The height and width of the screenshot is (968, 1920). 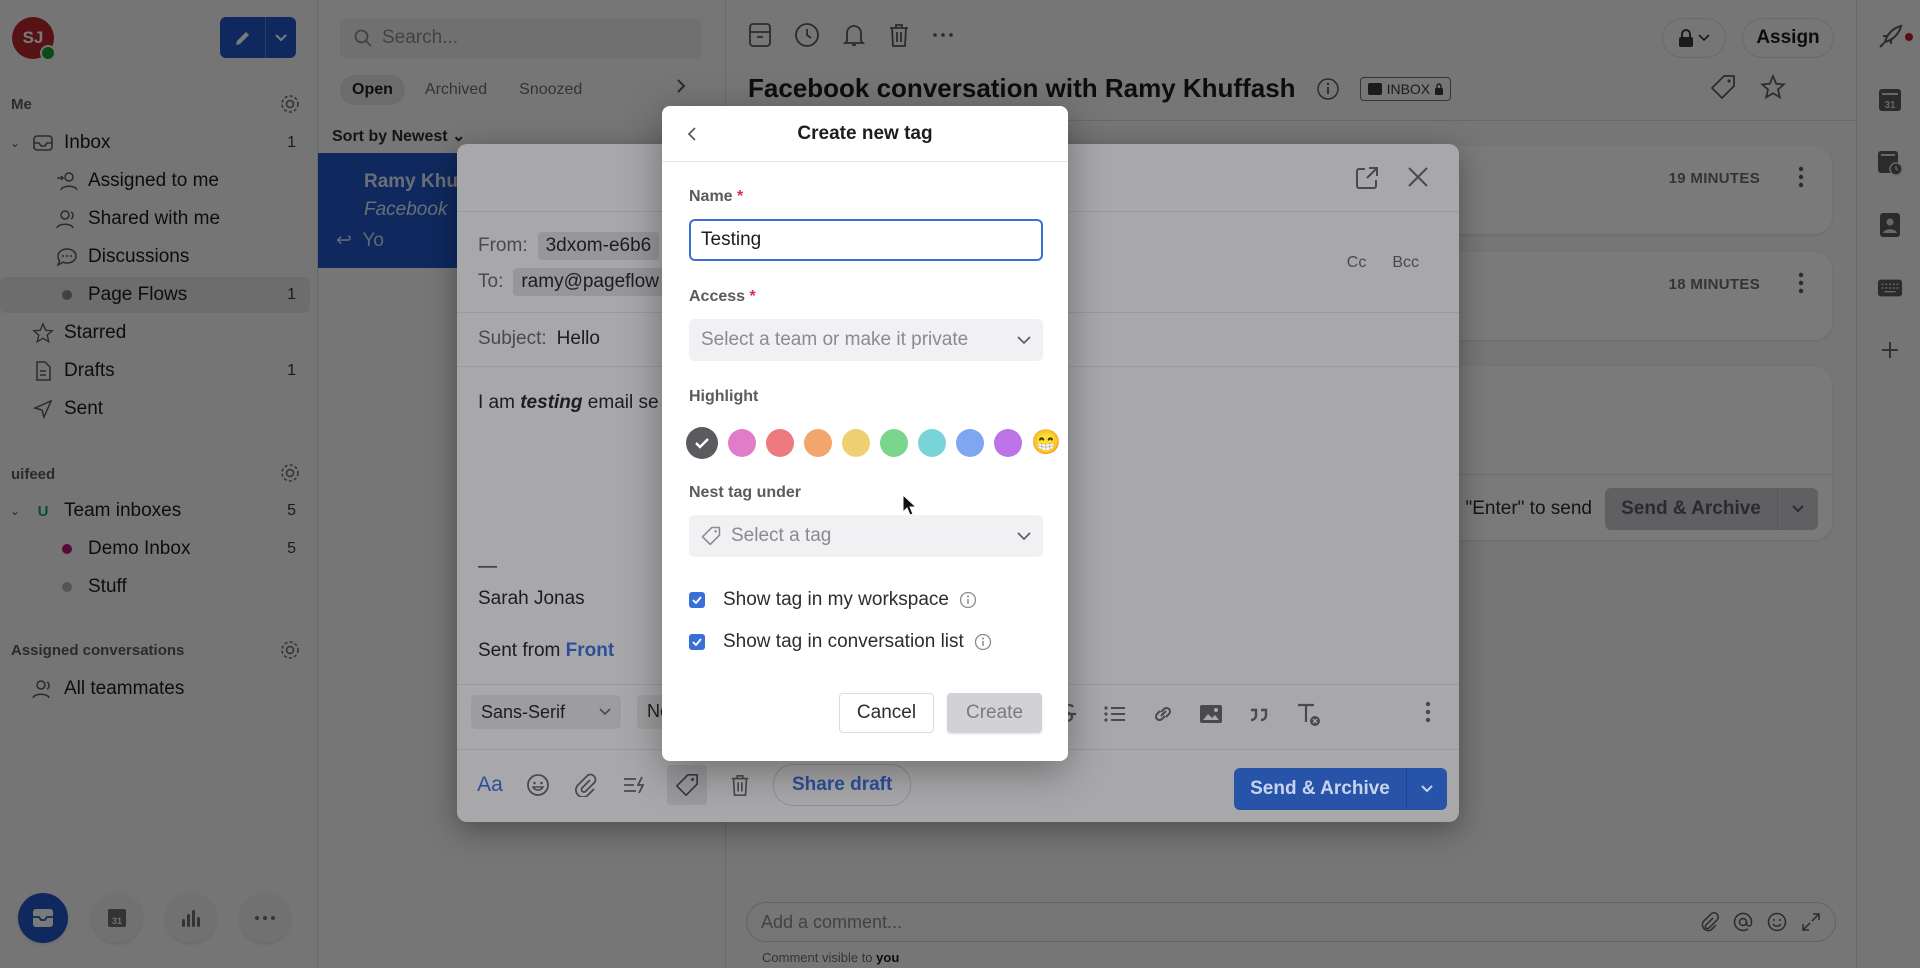 I want to click on cancel-button: Cancel, so click(x=886, y=713).